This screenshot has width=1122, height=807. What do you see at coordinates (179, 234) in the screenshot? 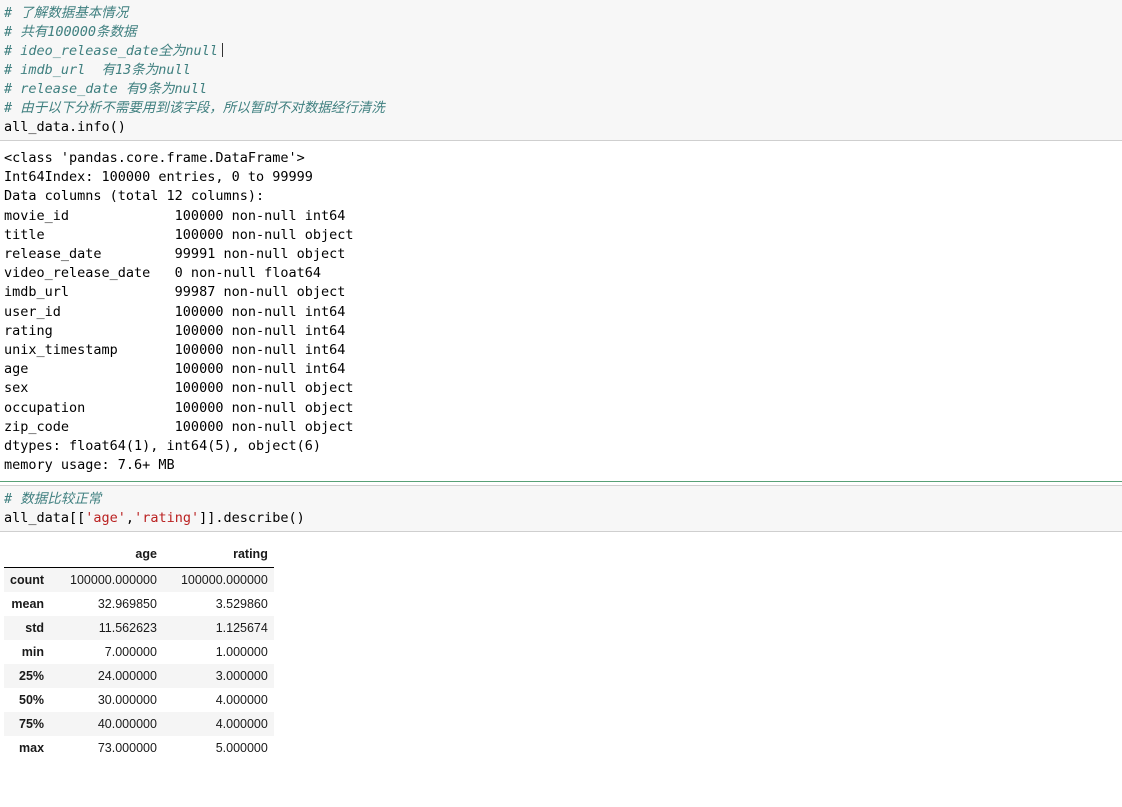
I see `output-line: title 100000 non-null object` at bounding box center [179, 234].